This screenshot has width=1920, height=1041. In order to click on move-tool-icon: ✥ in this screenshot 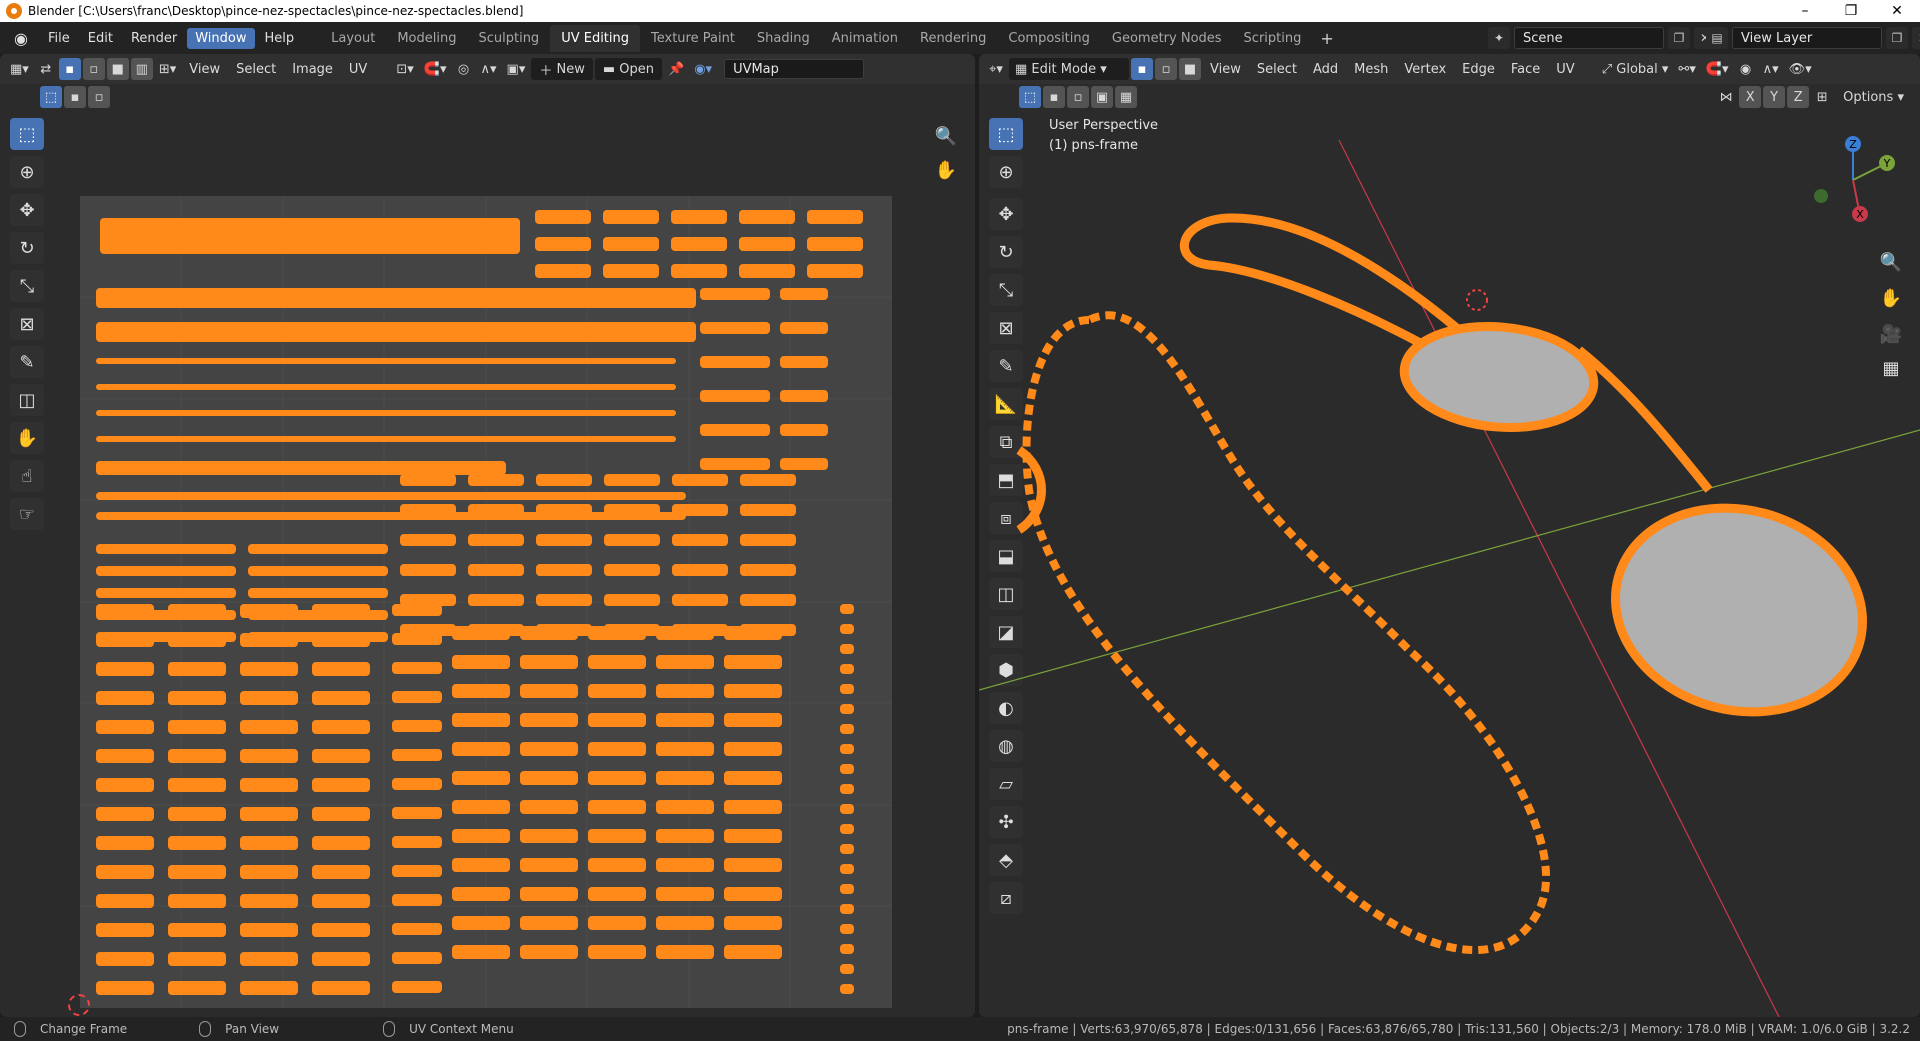, I will do `click(27, 210)`.